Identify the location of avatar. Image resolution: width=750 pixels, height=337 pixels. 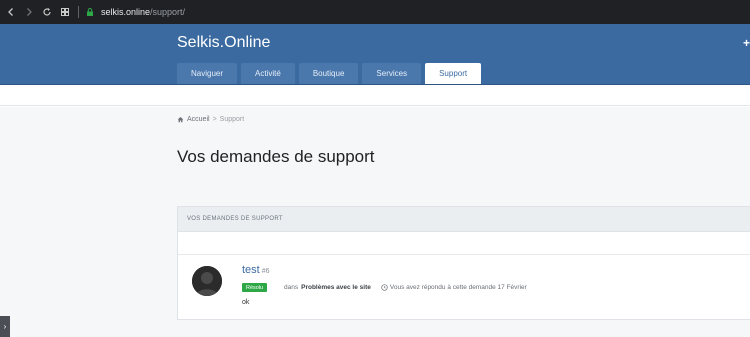
(207, 281).